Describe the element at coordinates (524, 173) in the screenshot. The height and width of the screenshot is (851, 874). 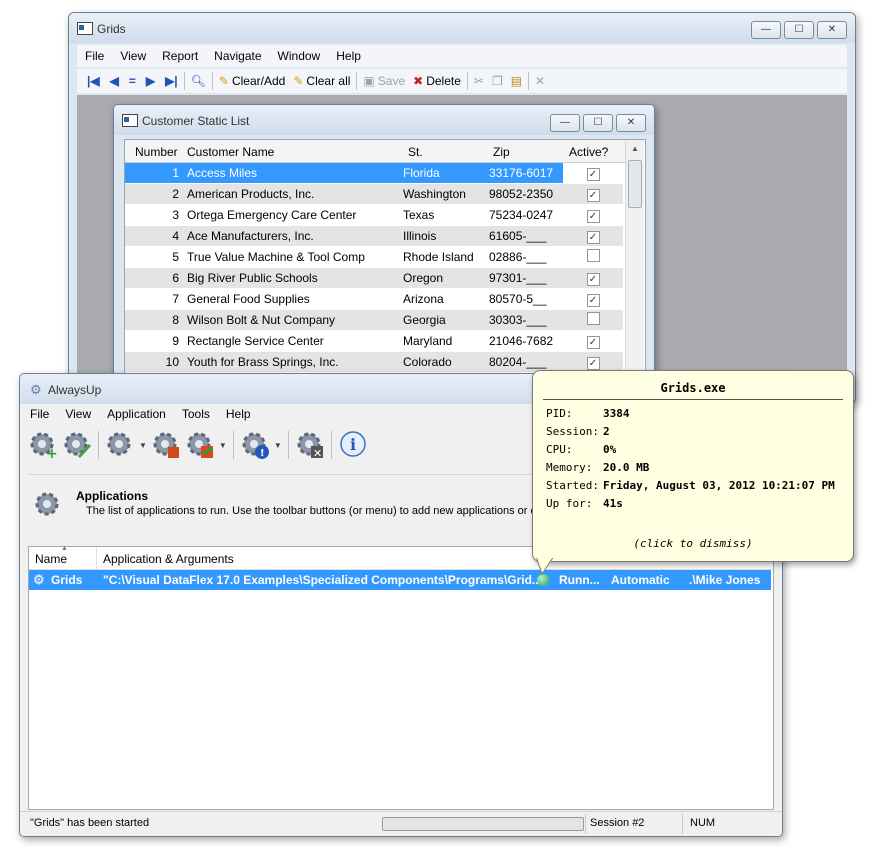
I see `customer-cell-zip: 33176-6017` at that location.